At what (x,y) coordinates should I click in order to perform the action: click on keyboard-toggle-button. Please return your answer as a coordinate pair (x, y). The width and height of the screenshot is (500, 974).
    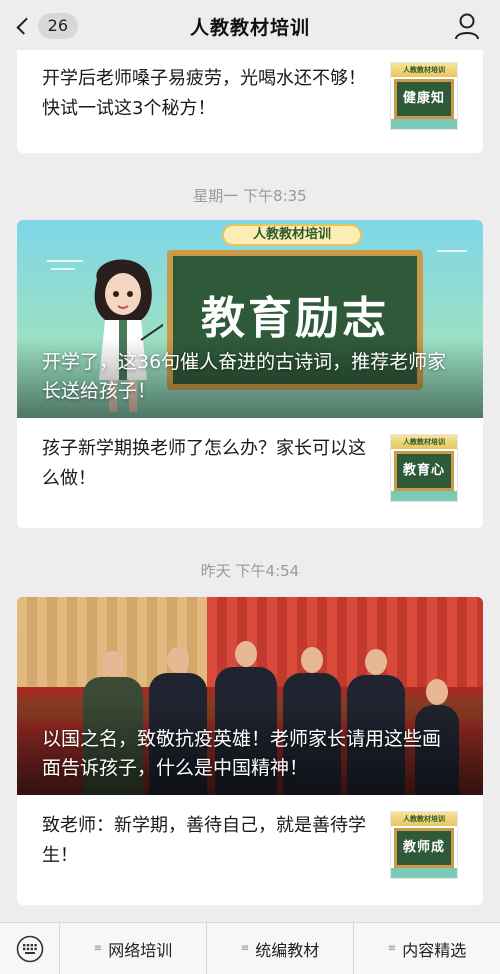
    Looking at the image, I should click on (30, 948).